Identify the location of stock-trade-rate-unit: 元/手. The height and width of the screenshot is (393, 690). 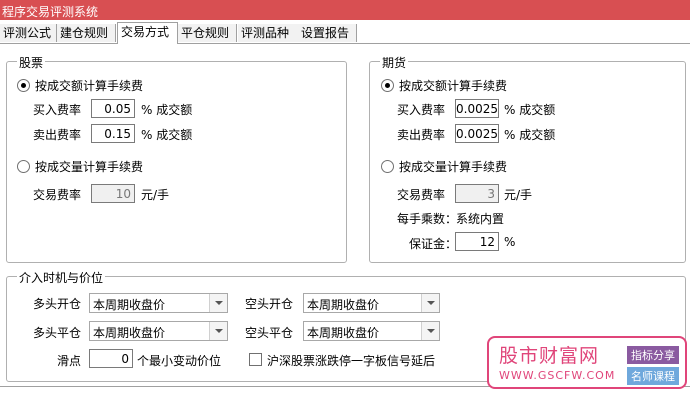
(155, 195).